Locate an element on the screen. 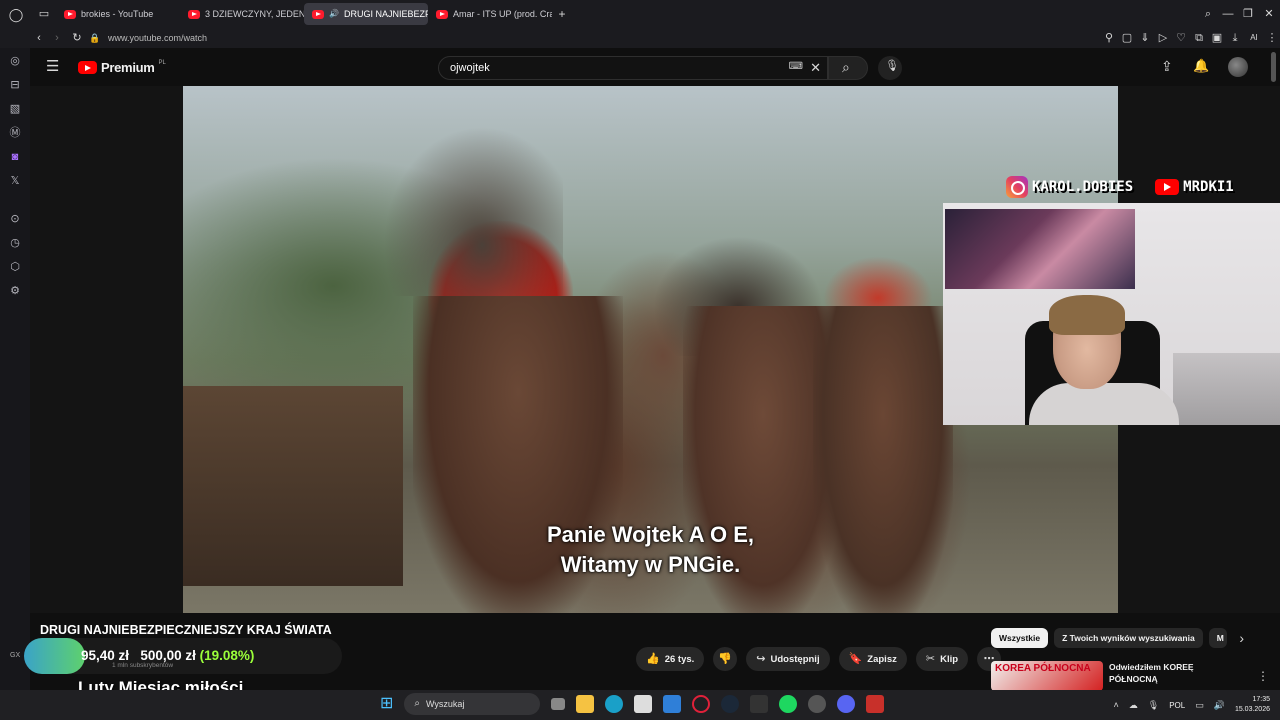 Image resolution: width=1280 pixels, height=720 pixels. ai-icon: AI is located at coordinates (1254, 38).